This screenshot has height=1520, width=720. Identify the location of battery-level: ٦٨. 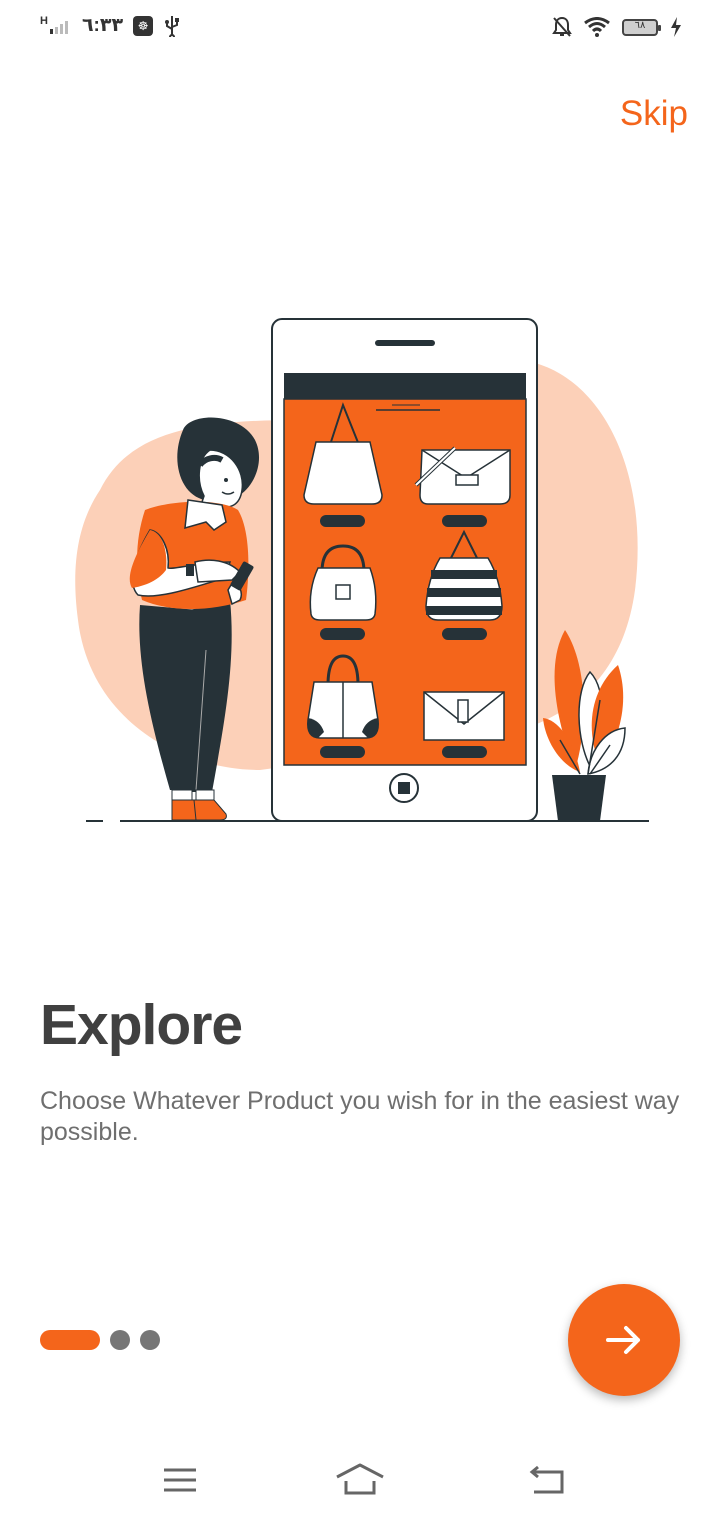
(640, 25).